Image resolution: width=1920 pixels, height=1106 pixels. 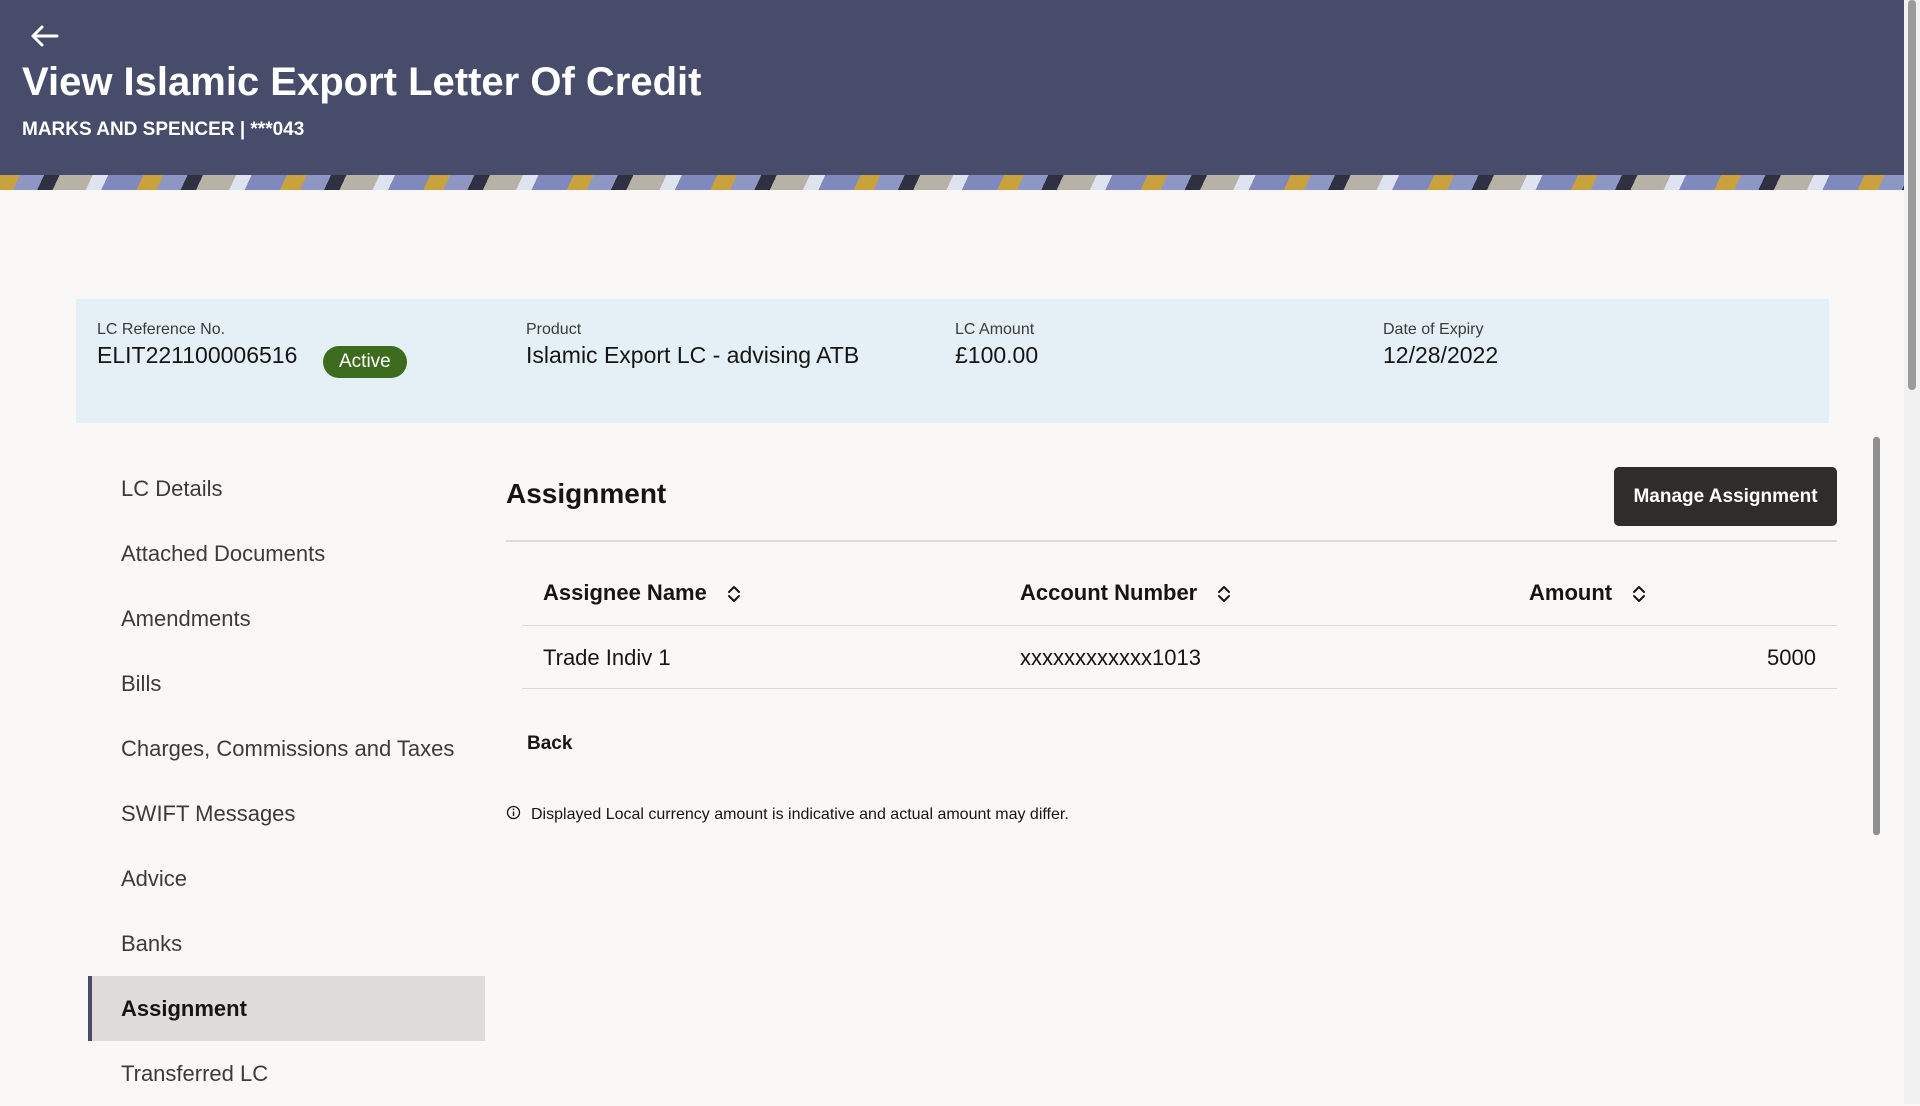 What do you see at coordinates (1725, 496) in the screenshot?
I see `manage-assignment-button: Manage Assignment` at bounding box center [1725, 496].